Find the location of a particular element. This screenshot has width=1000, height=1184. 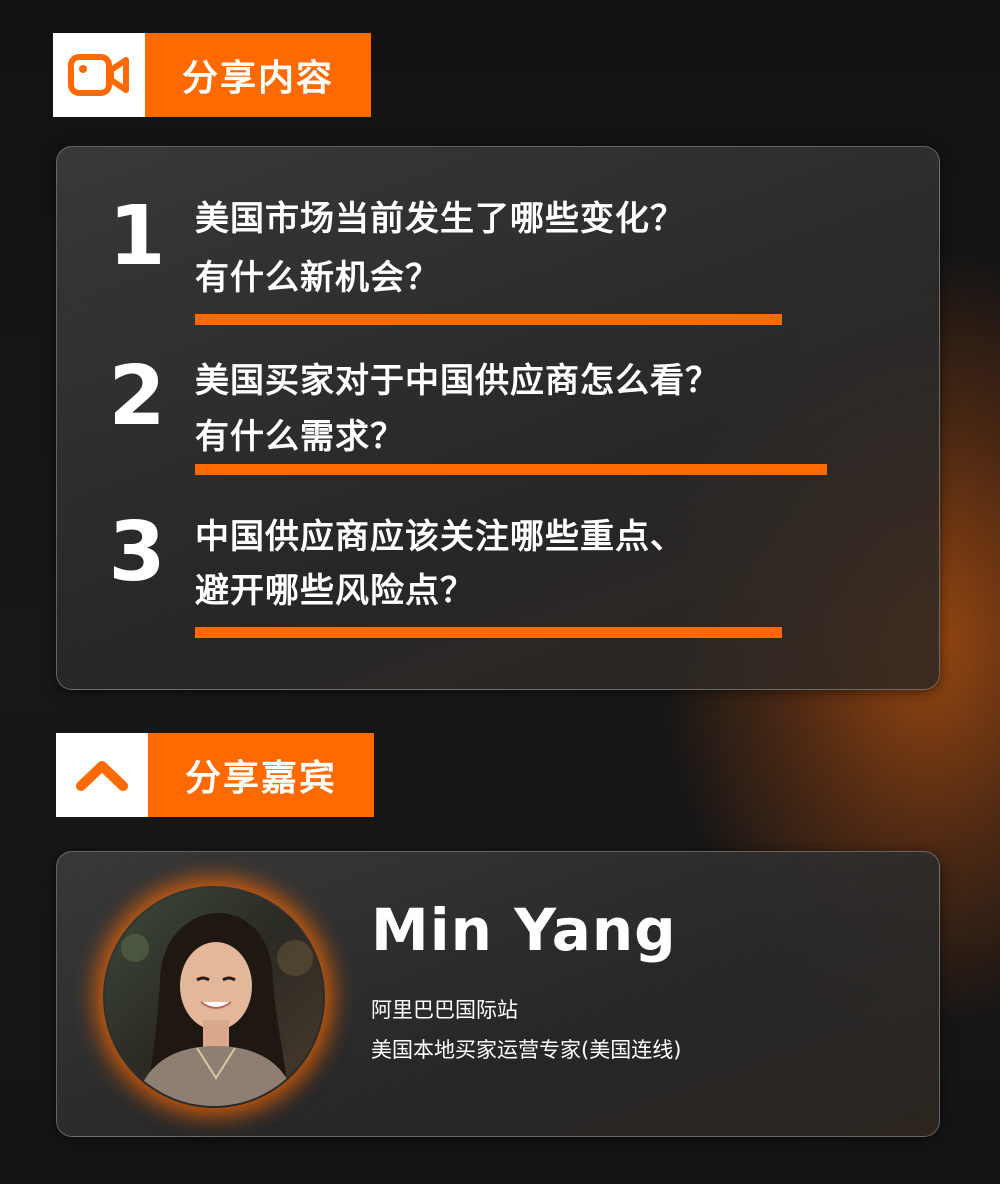

topic-line-2: 避开哪些风险点？ is located at coordinates (335, 591).